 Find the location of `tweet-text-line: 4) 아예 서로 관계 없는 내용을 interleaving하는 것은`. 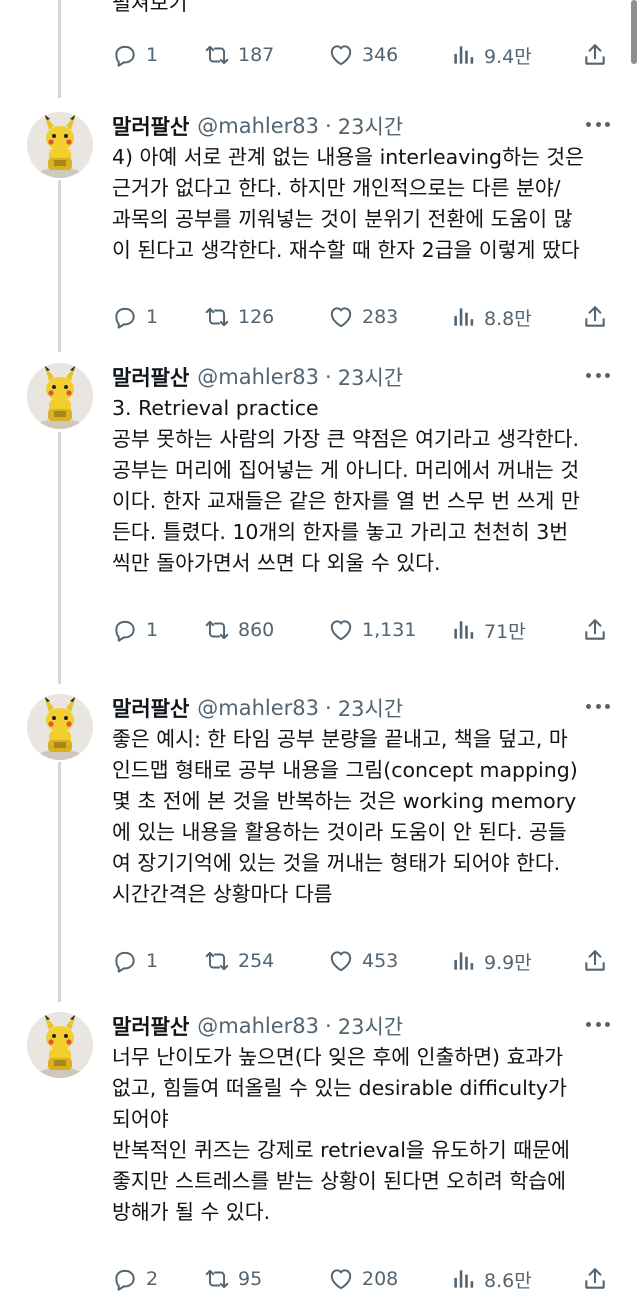

tweet-text-line: 4) 아예 서로 관계 없는 내용을 interleaving하는 것은 is located at coordinates (348, 157).